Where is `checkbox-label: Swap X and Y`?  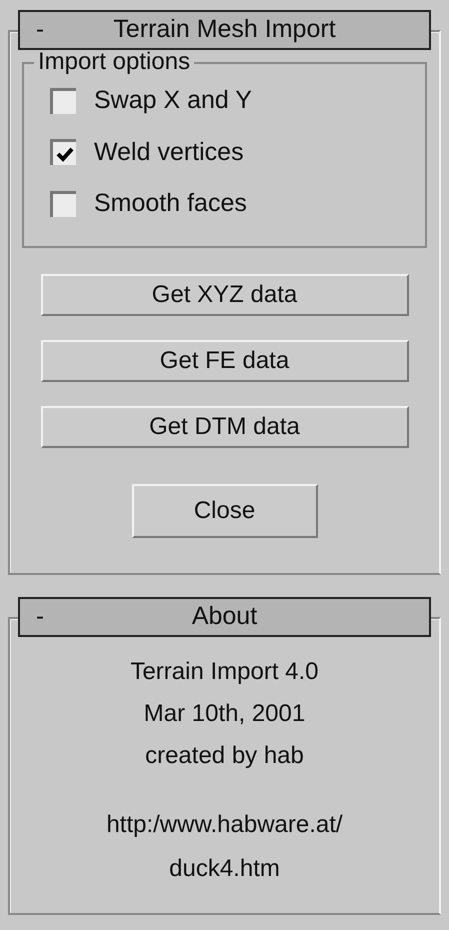
checkbox-label: Swap X and Y is located at coordinates (173, 100).